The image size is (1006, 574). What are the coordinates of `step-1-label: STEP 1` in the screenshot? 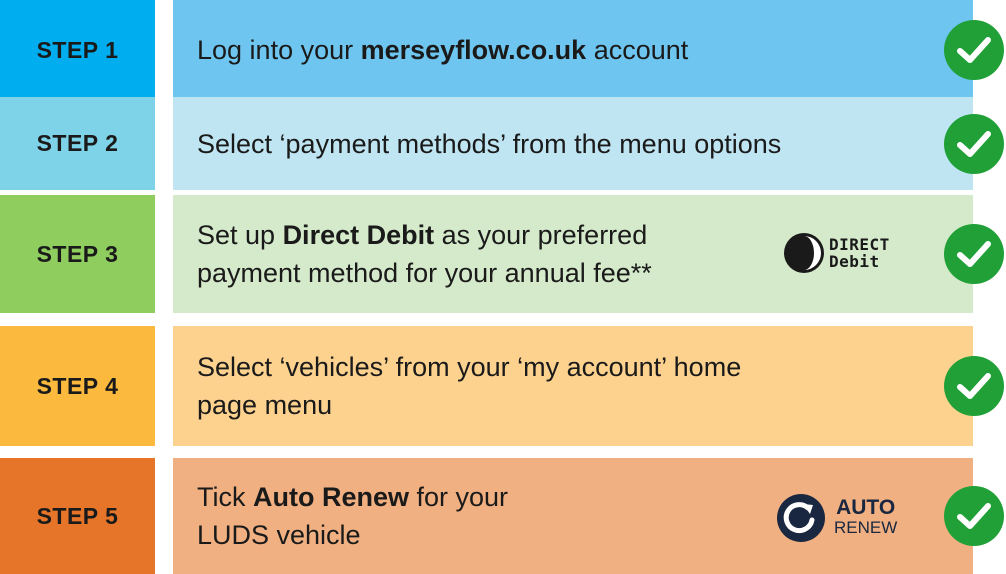 It's located at (77, 49).